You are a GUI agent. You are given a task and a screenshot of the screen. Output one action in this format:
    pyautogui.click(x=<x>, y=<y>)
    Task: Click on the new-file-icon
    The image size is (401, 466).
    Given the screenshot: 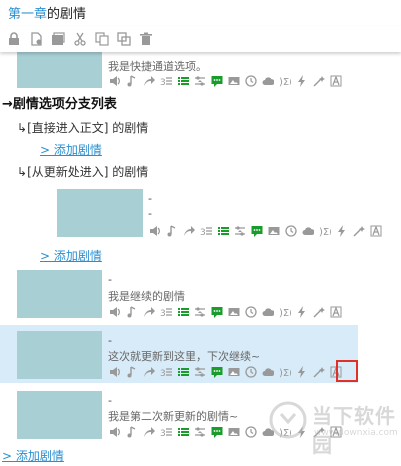 What is the action you would take?
    pyautogui.click(x=36, y=39)
    